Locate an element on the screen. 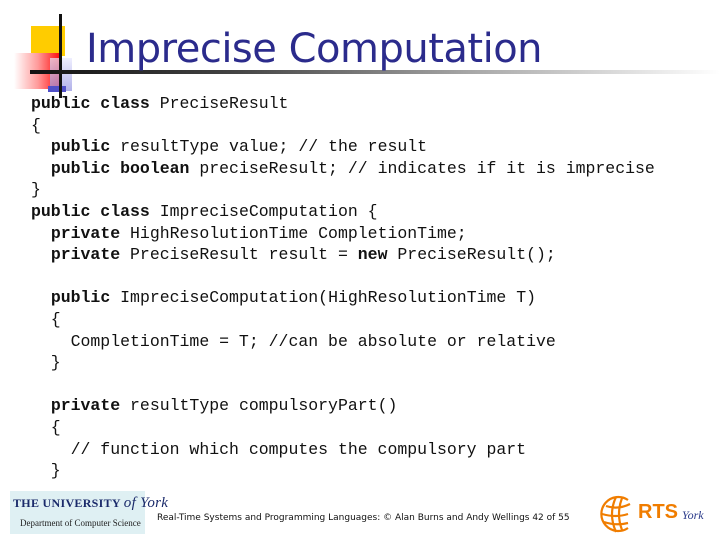  code-line: public class ImpreciseComputation { is located at coordinates (343, 212).